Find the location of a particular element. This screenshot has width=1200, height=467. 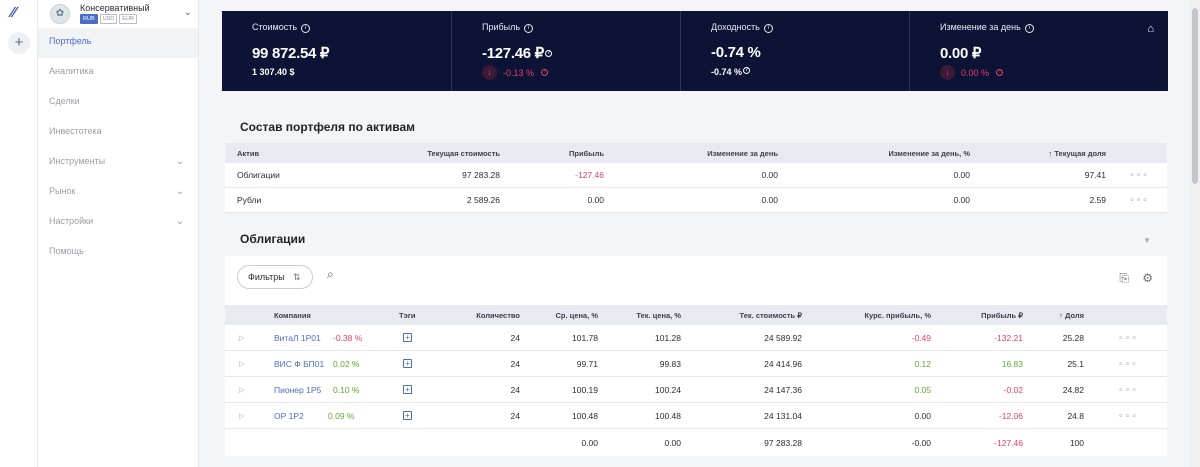

summary-day-change: Изменение за день i 0.00 ₽ ↓ 0.00 %? ⌂ is located at coordinates (1038, 51).